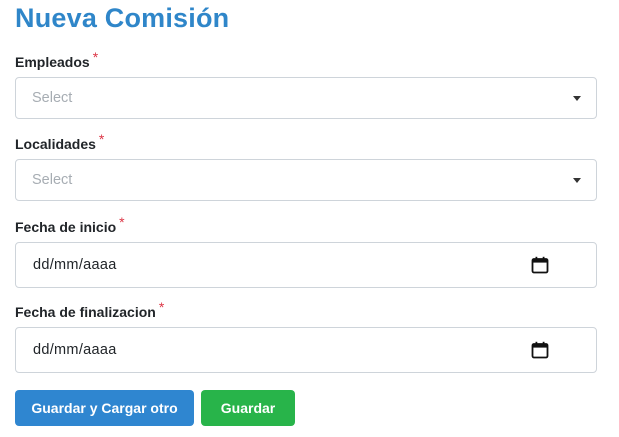 This screenshot has width=619, height=437. I want to click on fecha-inicio-value: dd/mm/aaaa, so click(75, 265).